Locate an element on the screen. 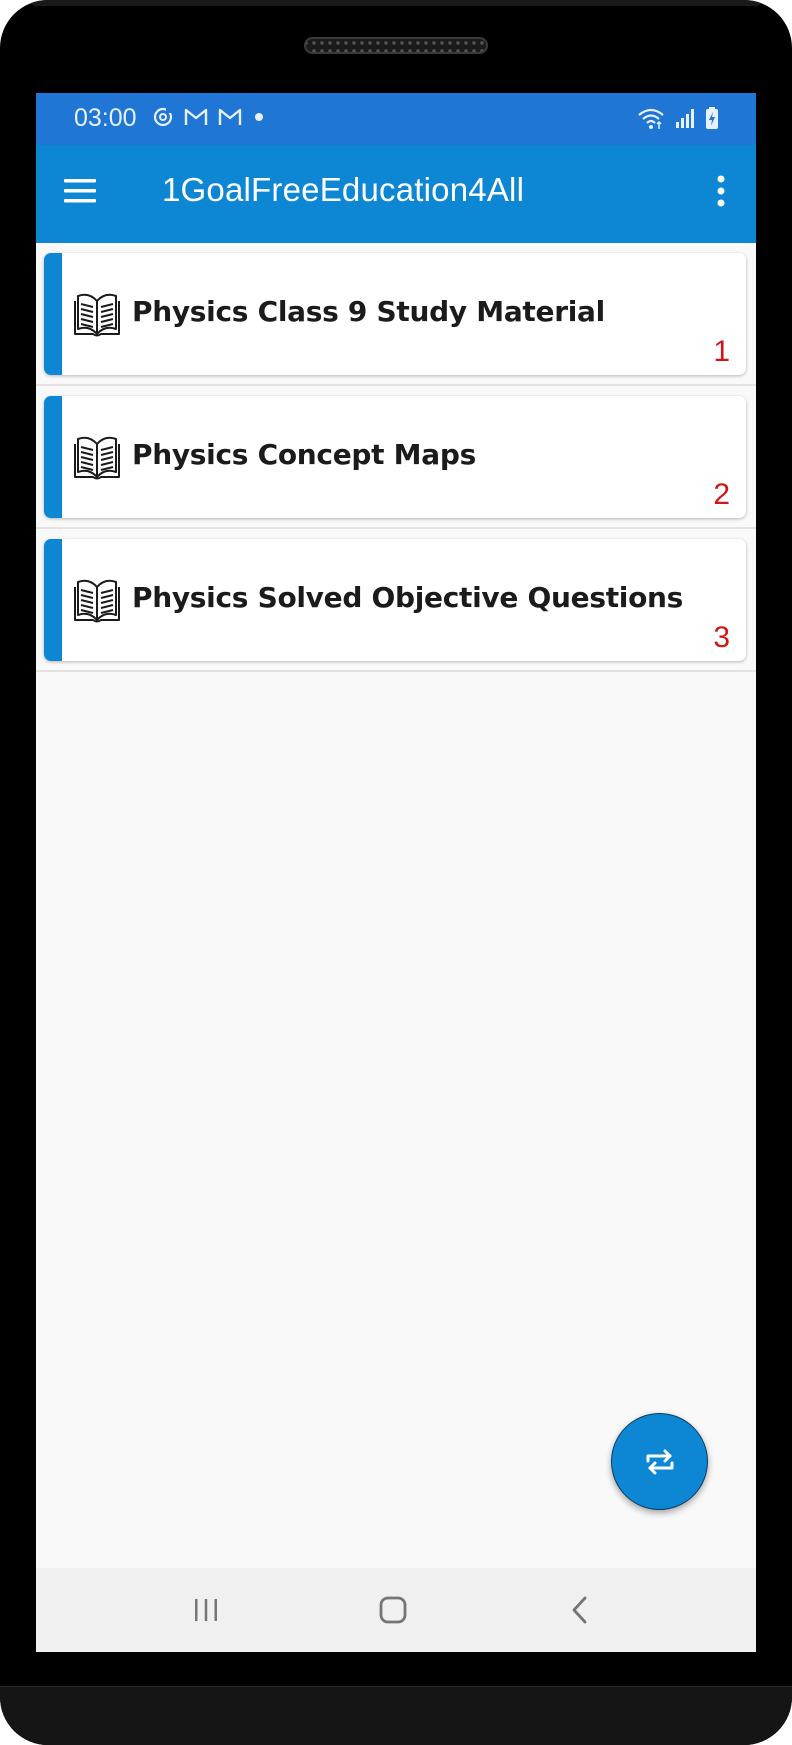  more-vertical-icon is located at coordinates (721, 191).